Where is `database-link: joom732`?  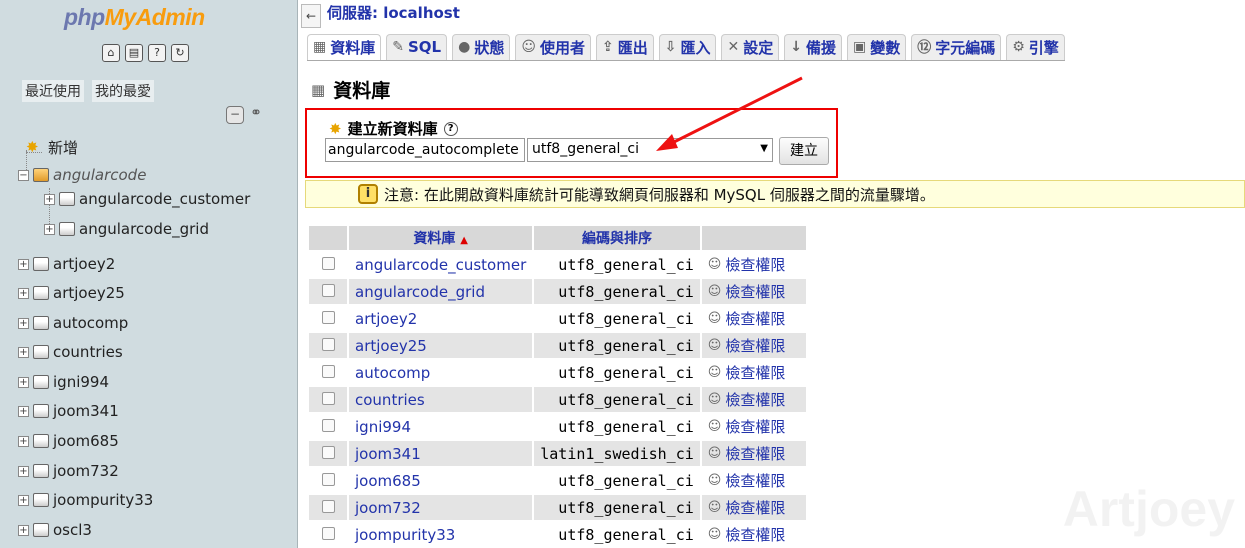
database-link: joom732 is located at coordinates (388, 508).